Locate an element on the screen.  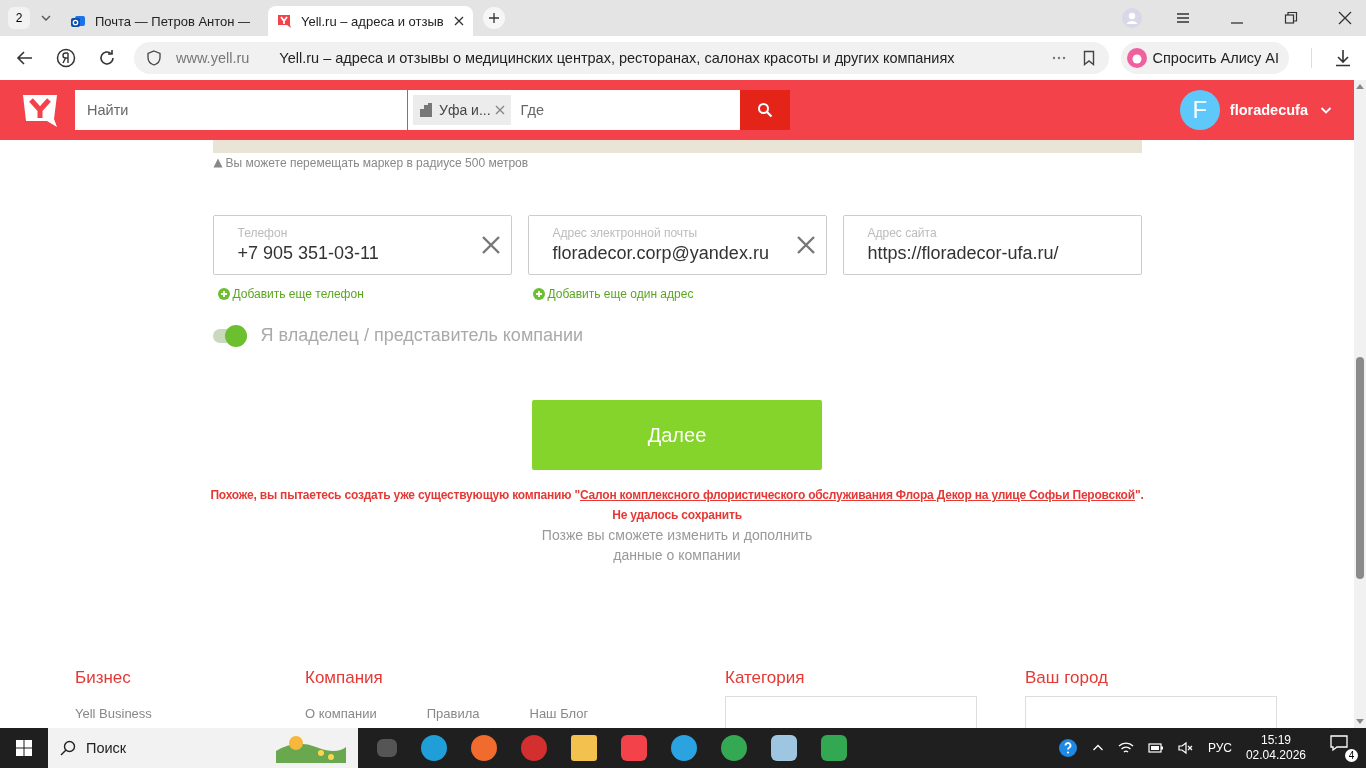
scroll-down-icon is located at coordinates (1360, 722).